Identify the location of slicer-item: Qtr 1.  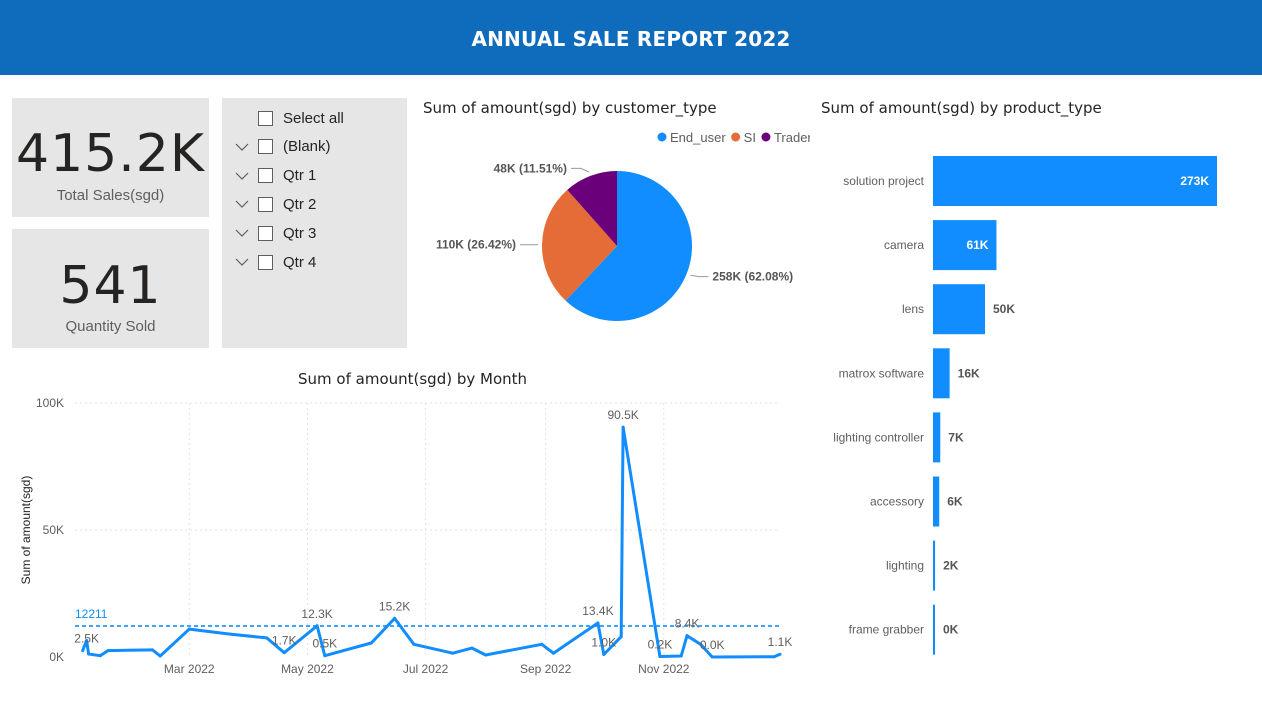
(275, 176).